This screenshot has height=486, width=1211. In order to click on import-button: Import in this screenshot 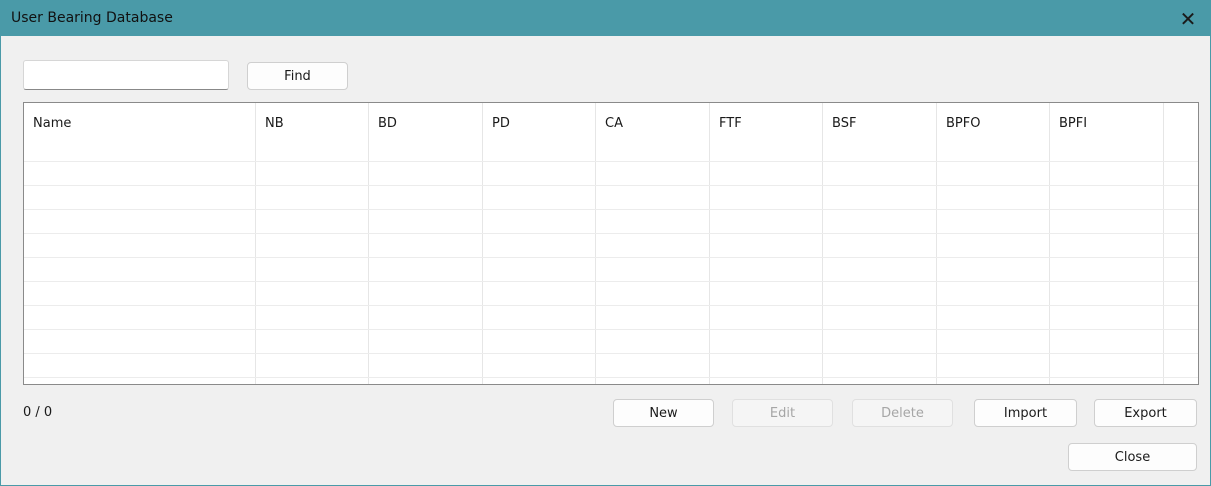, I will do `click(1025, 413)`.